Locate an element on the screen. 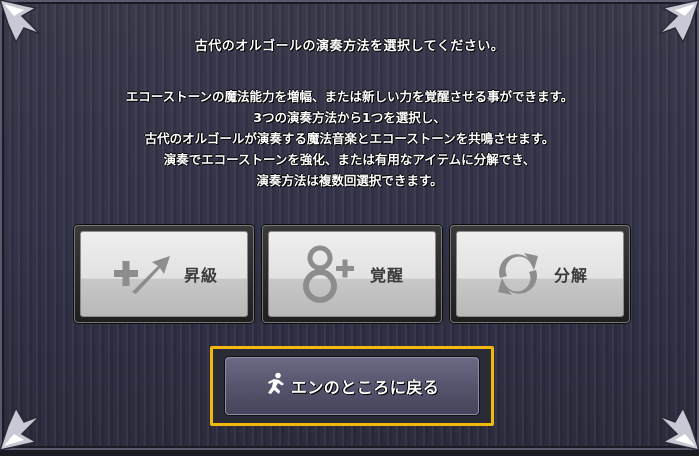  back-button-highlight: エンのところに戻る is located at coordinates (352, 386).